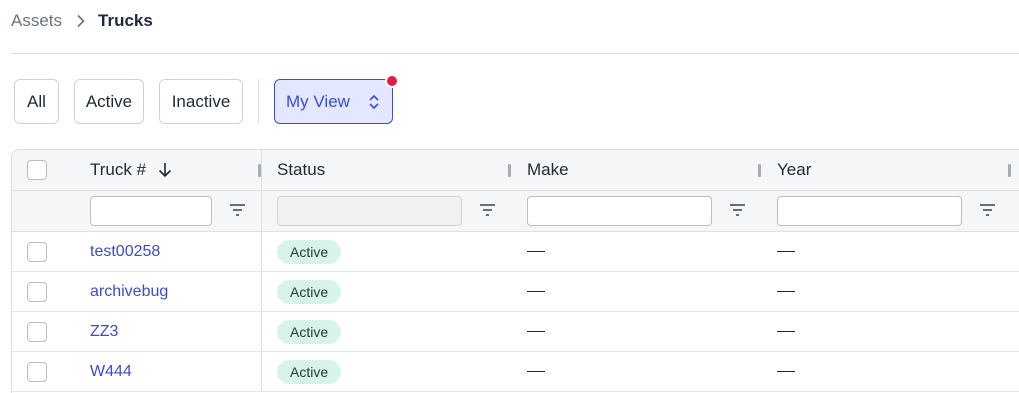  What do you see at coordinates (619, 211) in the screenshot?
I see `make-filter-input` at bounding box center [619, 211].